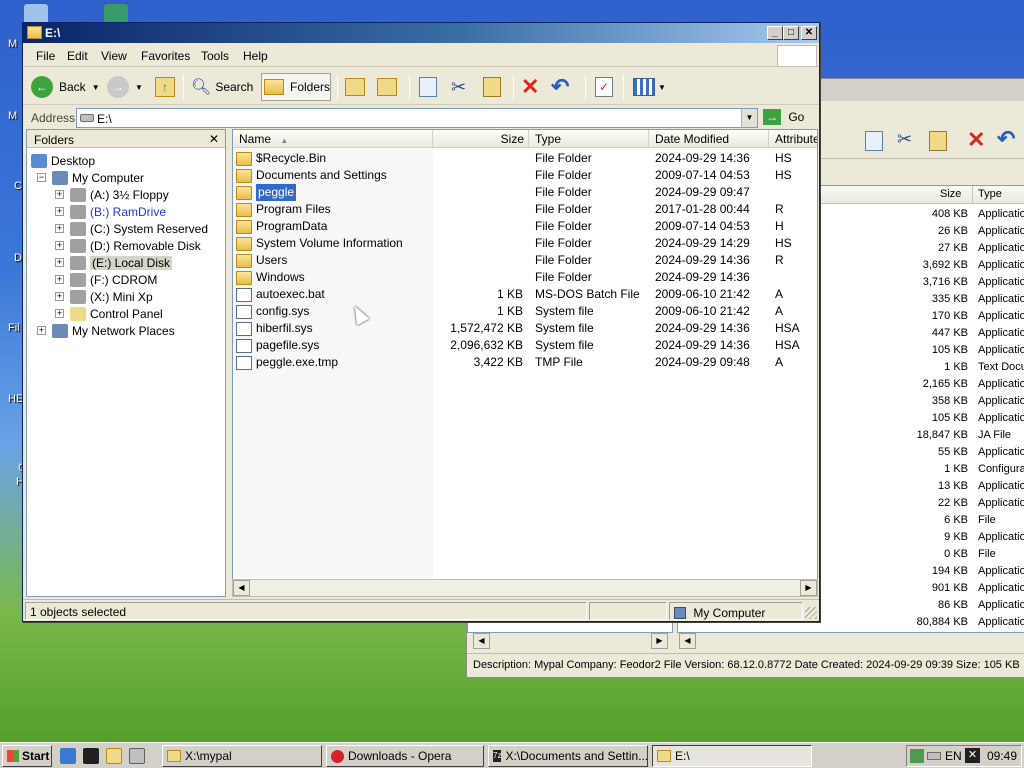  Describe the element at coordinates (355, 87) in the screenshot. I see `move-to-button` at that location.